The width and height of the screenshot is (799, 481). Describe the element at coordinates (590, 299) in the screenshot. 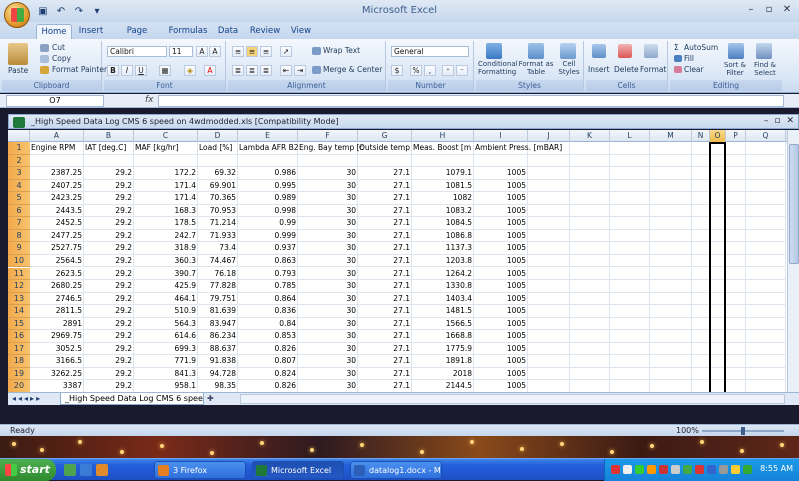

I see `cell-k13` at that location.